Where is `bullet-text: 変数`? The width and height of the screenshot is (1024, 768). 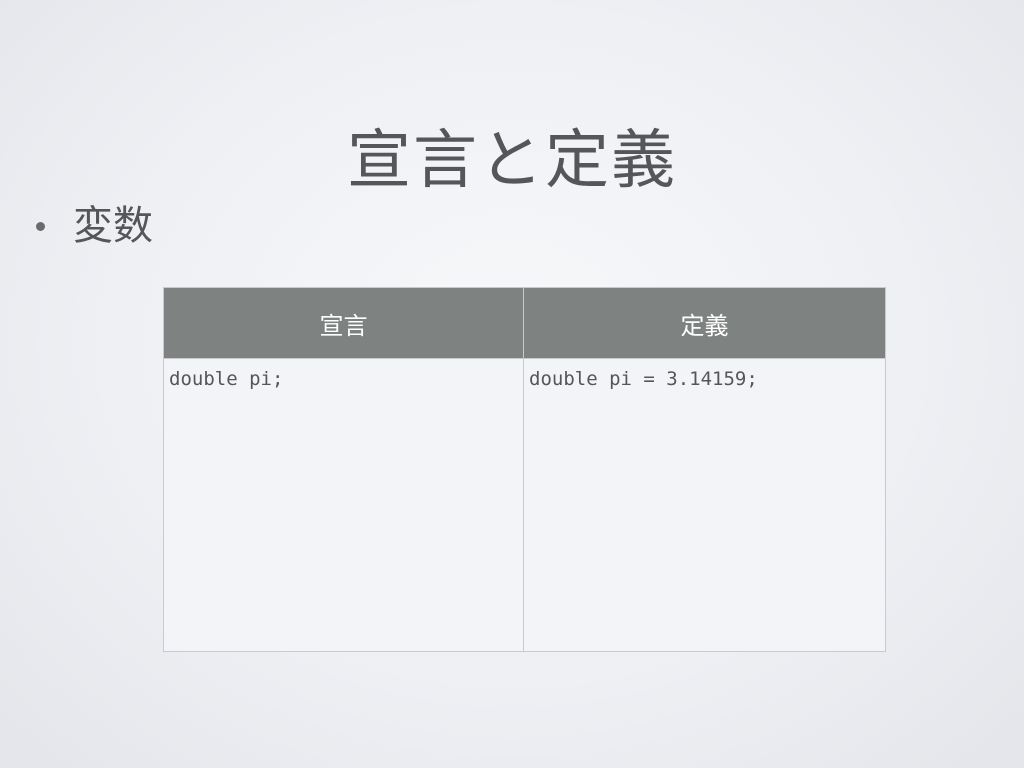
bullet-text: 変数 is located at coordinates (113, 226).